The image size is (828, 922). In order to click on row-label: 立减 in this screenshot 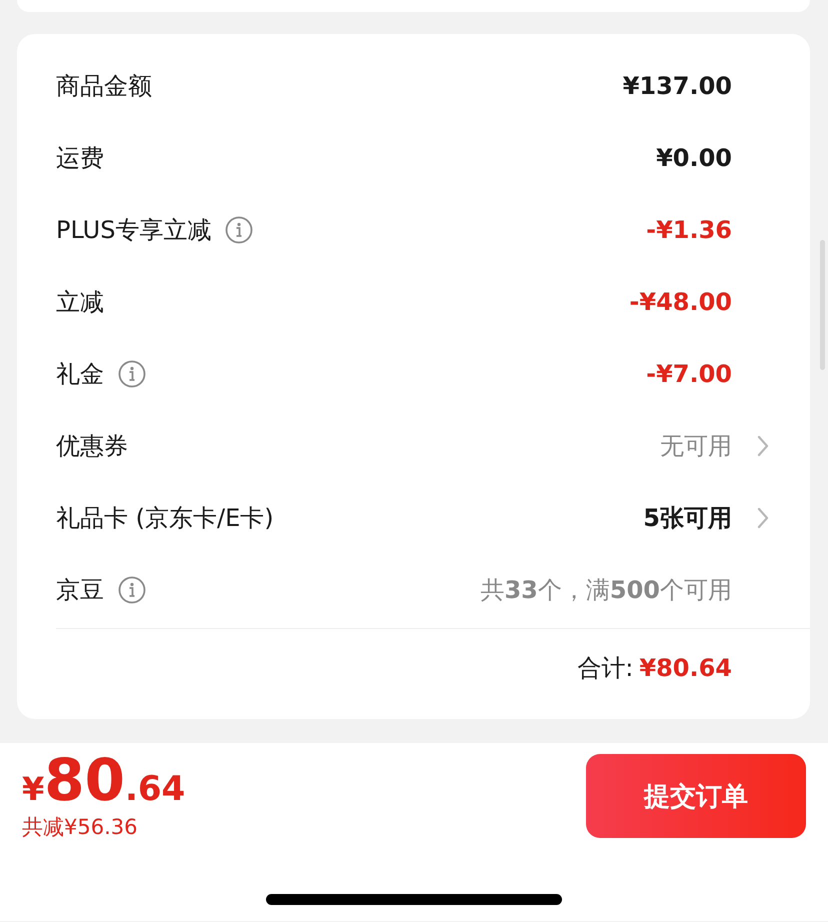, I will do `click(80, 302)`.